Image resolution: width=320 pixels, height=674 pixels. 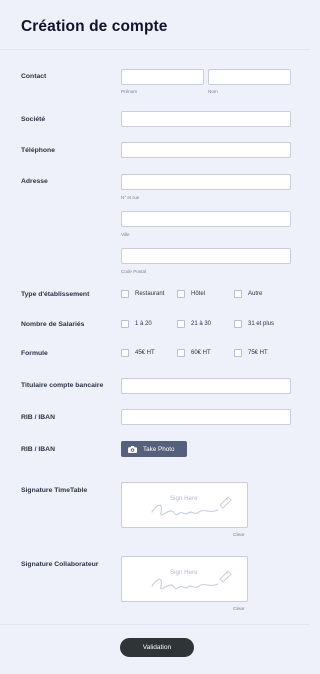 I want to click on validation-button: Validation, so click(x=157, y=647).